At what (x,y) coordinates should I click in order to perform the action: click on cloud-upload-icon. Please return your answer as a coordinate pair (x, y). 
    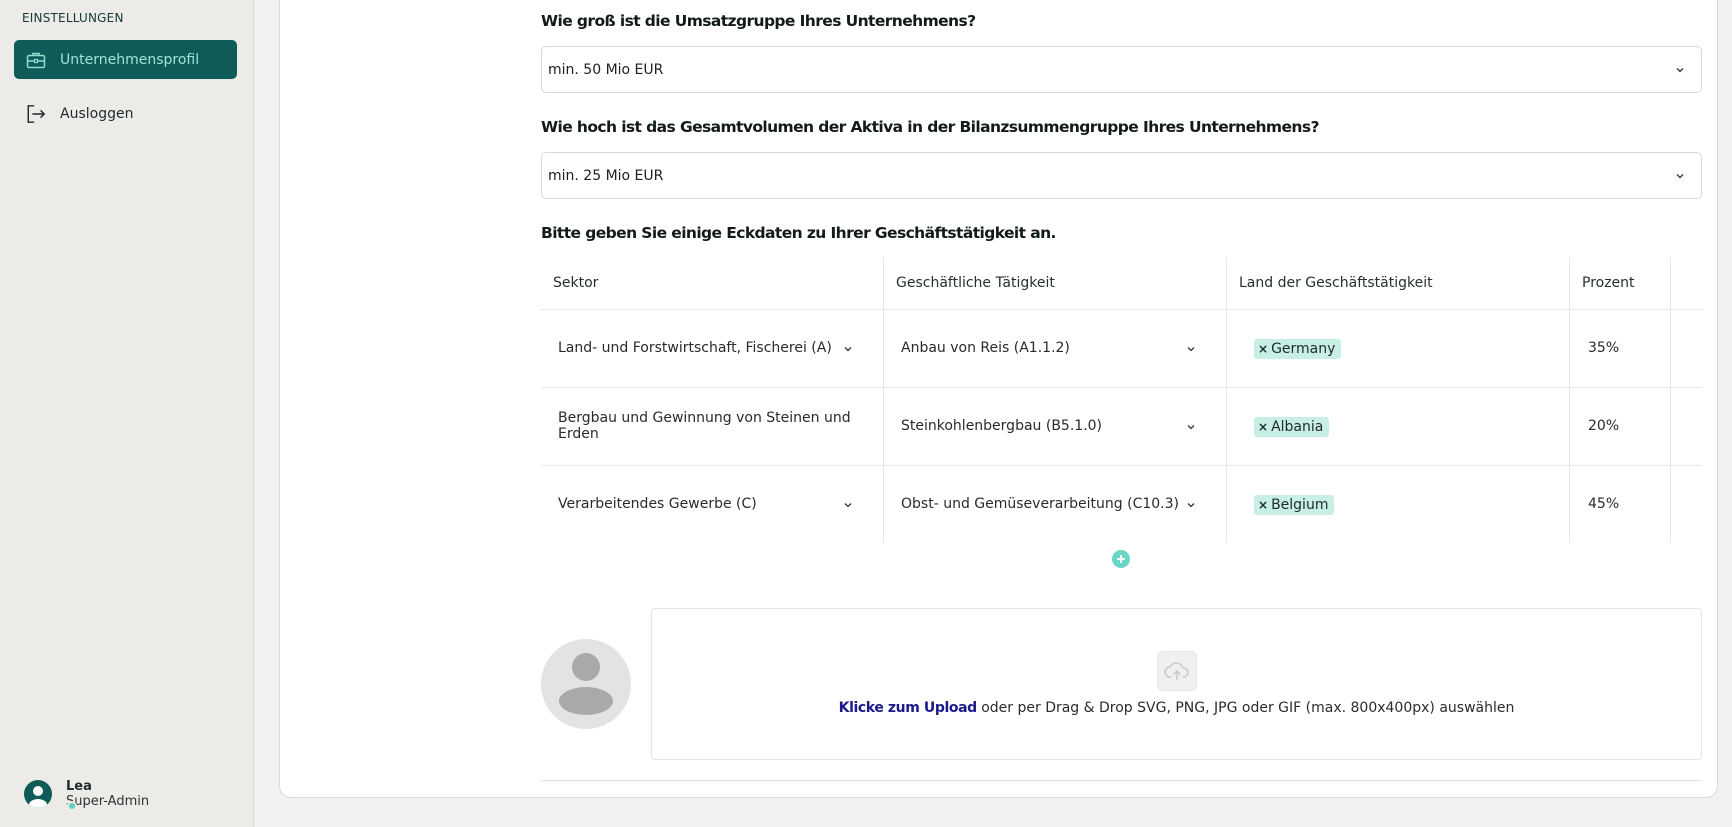
    Looking at the image, I should click on (1177, 671).